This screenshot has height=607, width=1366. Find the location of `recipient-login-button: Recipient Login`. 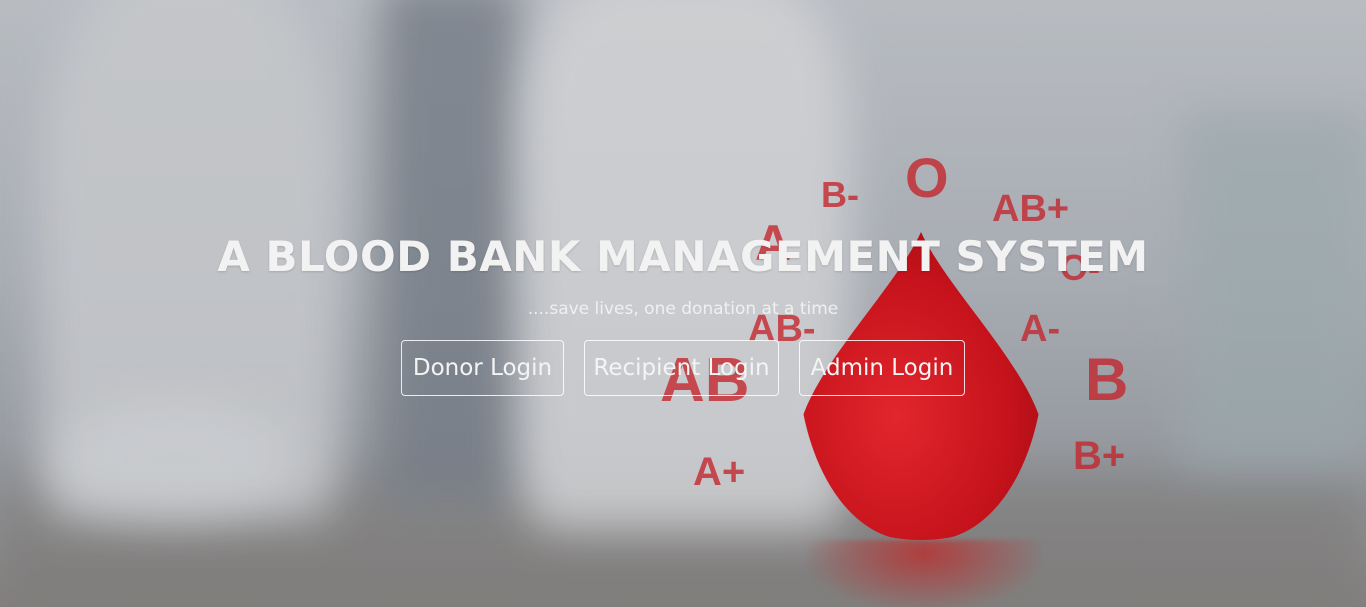

recipient-login-button: Recipient Login is located at coordinates (681, 368).